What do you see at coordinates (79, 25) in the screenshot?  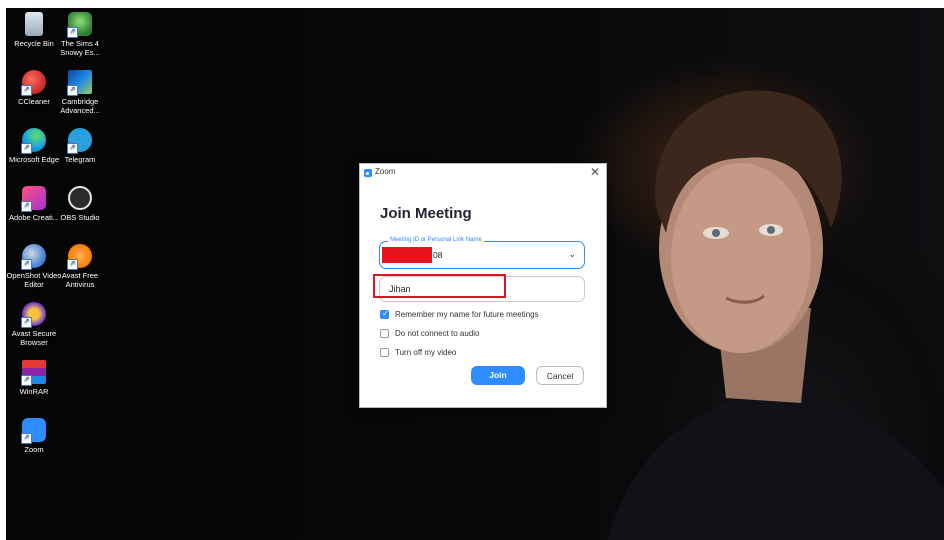 I see `sims-icon: ↗` at bounding box center [79, 25].